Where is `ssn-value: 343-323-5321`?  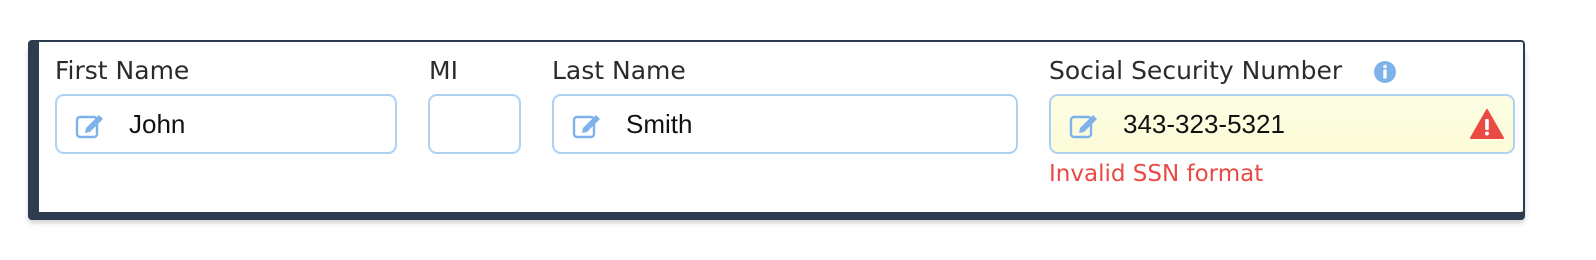 ssn-value: 343-323-5321 is located at coordinates (1204, 124).